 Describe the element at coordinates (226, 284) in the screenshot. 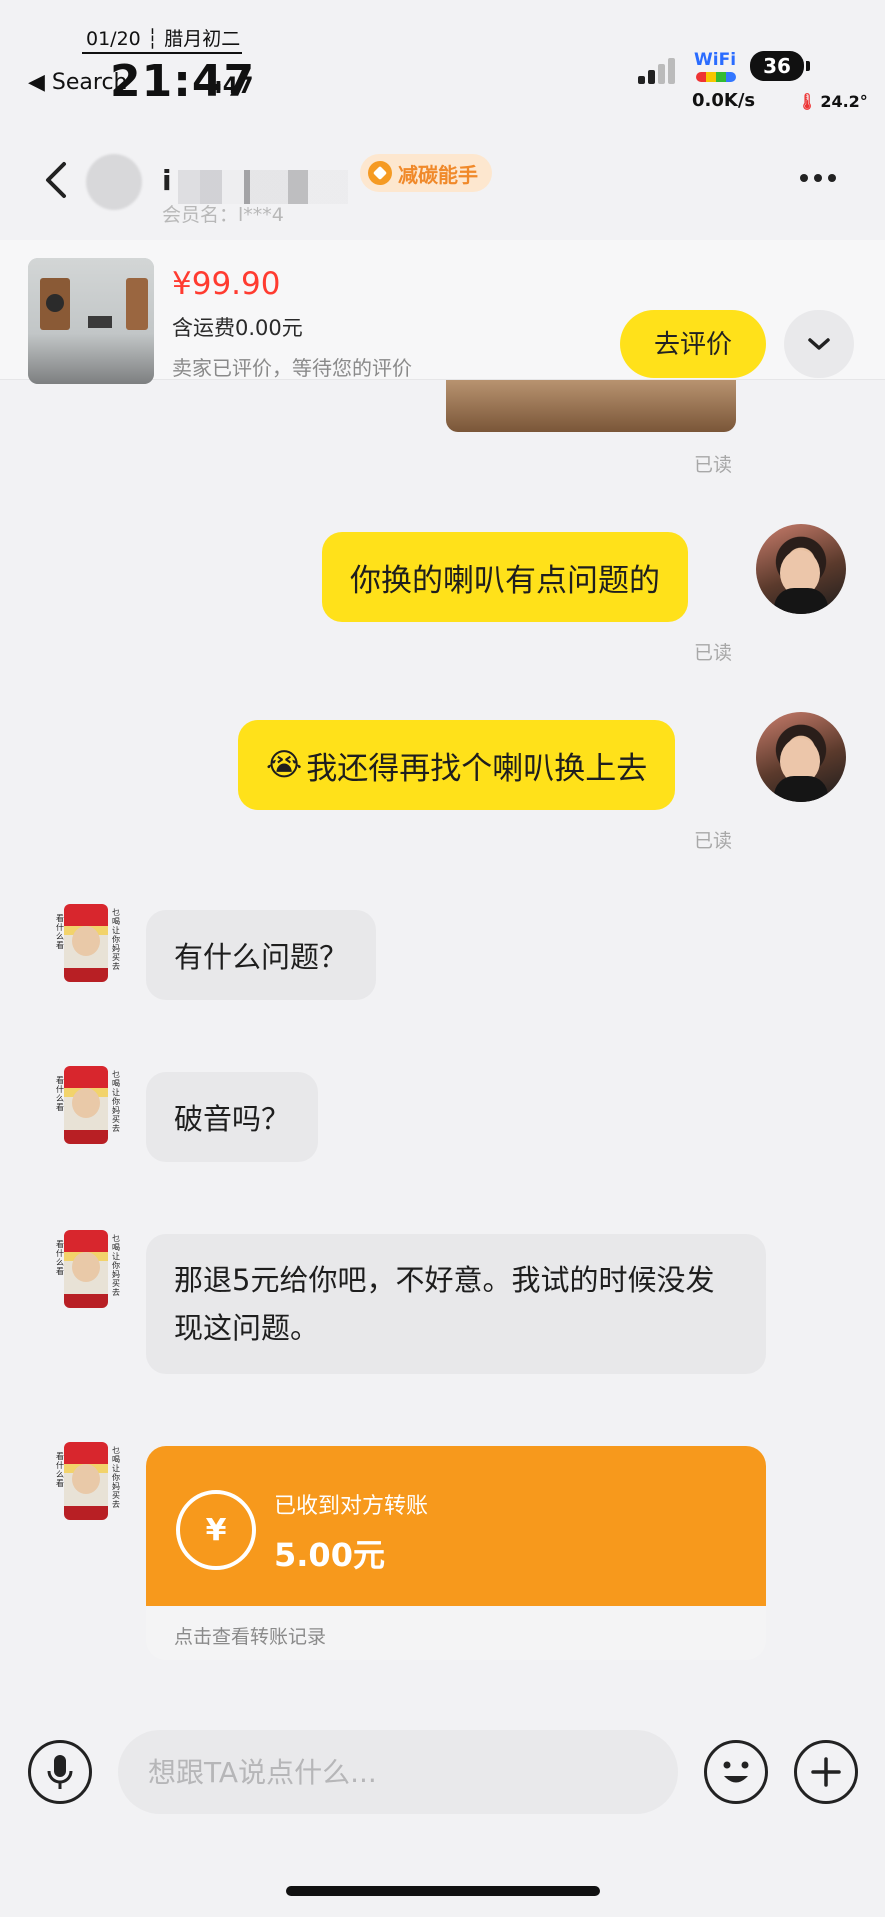

I see `product-price: ¥99.90` at that location.